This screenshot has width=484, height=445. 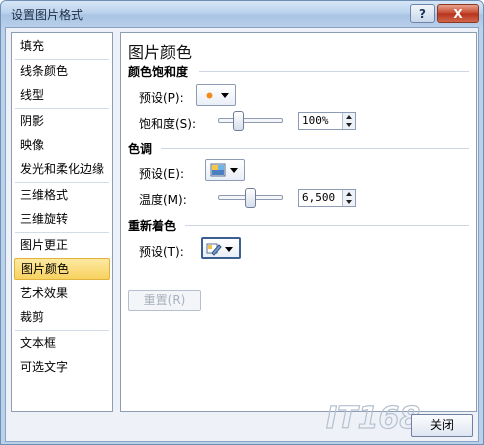 I want to click on nav-item-text-box: 文本框, so click(x=62, y=343).